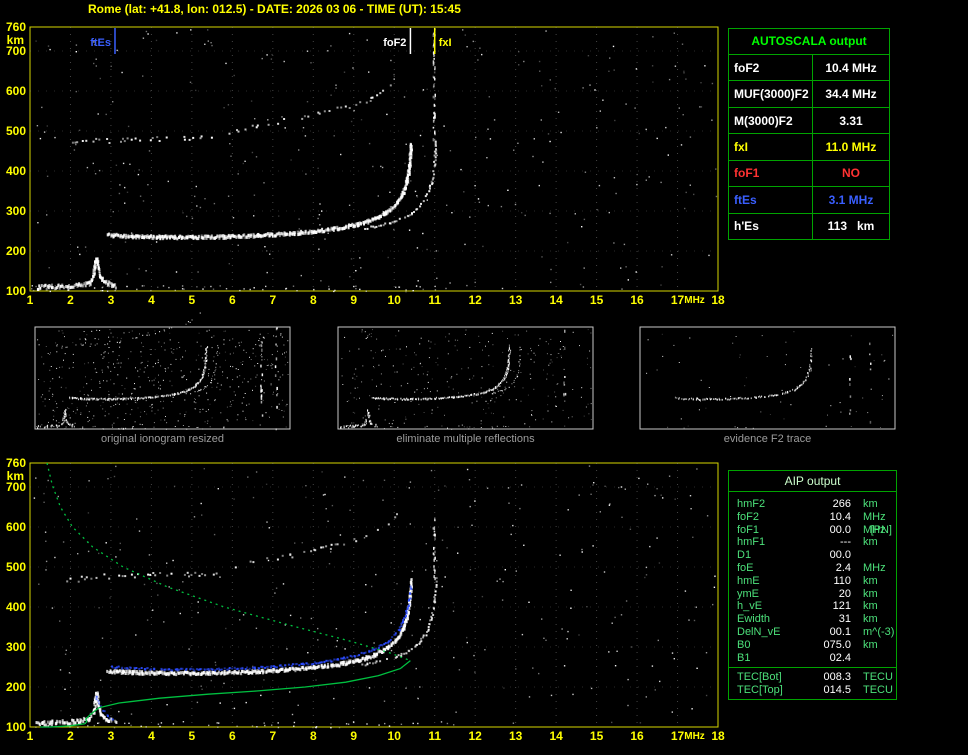  I want to click on svg-text: 9, so click(353, 736).